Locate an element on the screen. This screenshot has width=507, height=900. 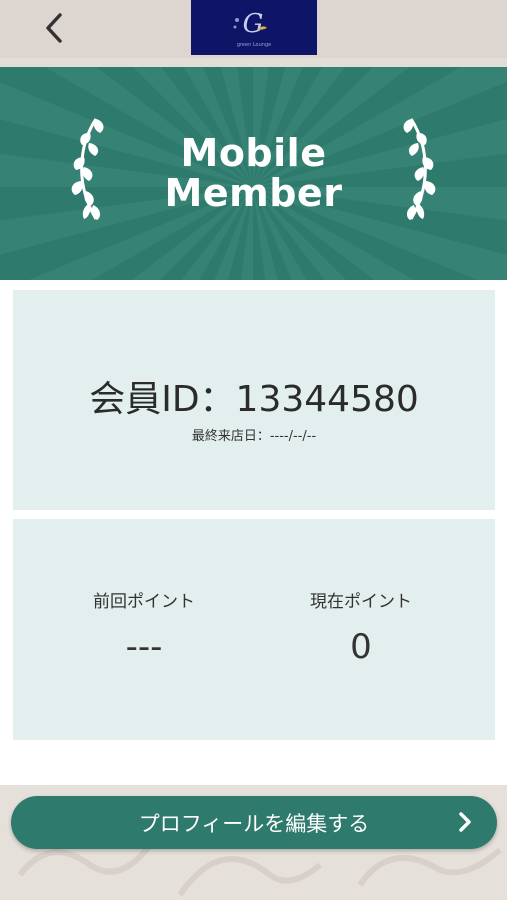
last-visit: 最終来店日：----/--/-- is located at coordinates (254, 434).